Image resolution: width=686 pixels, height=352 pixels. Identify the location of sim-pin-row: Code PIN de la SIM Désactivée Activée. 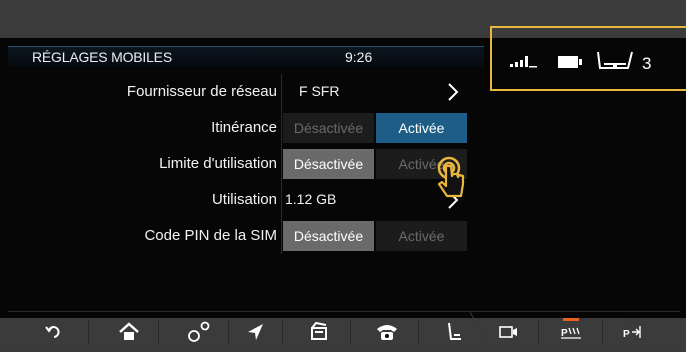
(245, 236).